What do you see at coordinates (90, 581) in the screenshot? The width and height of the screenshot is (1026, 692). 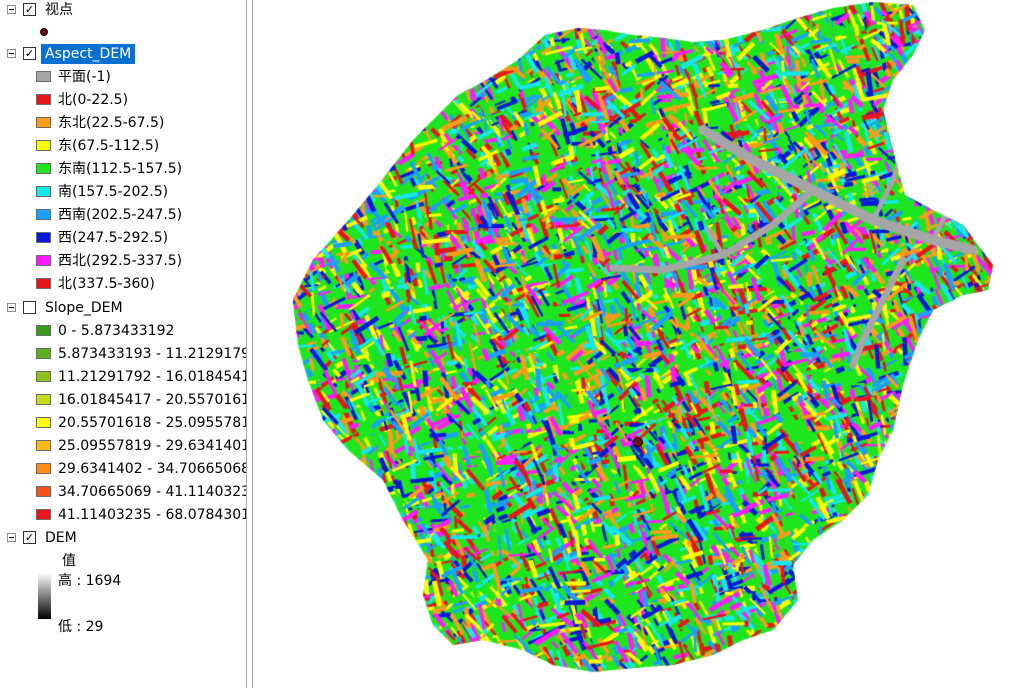 I see `dem-high-label: 高 : 1694` at bounding box center [90, 581].